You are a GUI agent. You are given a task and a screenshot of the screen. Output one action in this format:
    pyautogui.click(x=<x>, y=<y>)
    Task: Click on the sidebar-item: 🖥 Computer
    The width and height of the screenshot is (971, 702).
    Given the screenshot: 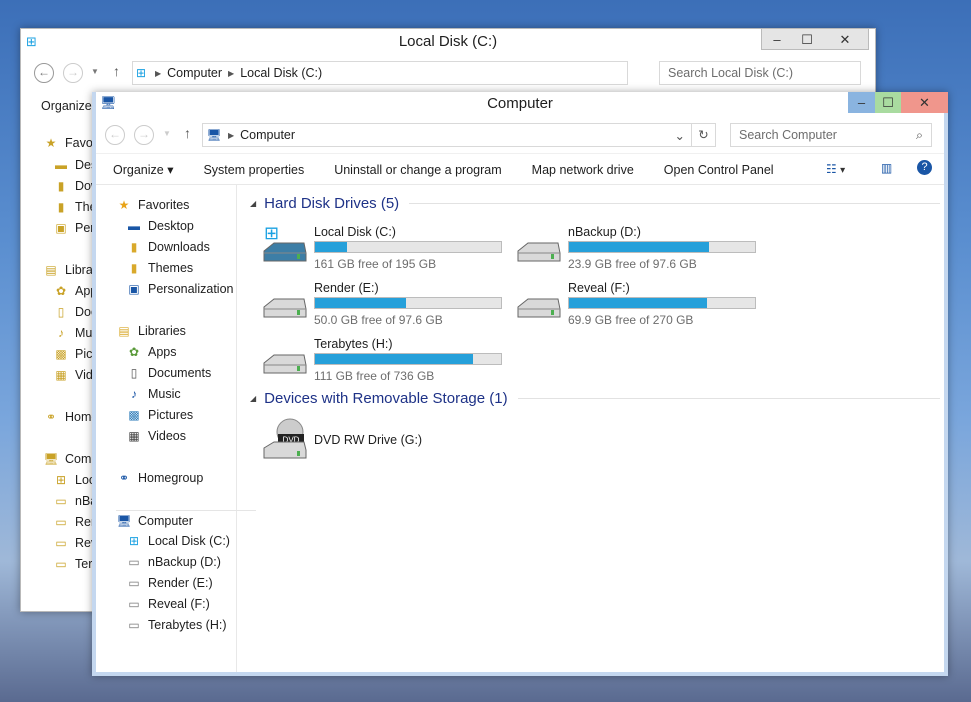 What is the action you would take?
    pyautogui.click(x=186, y=520)
    